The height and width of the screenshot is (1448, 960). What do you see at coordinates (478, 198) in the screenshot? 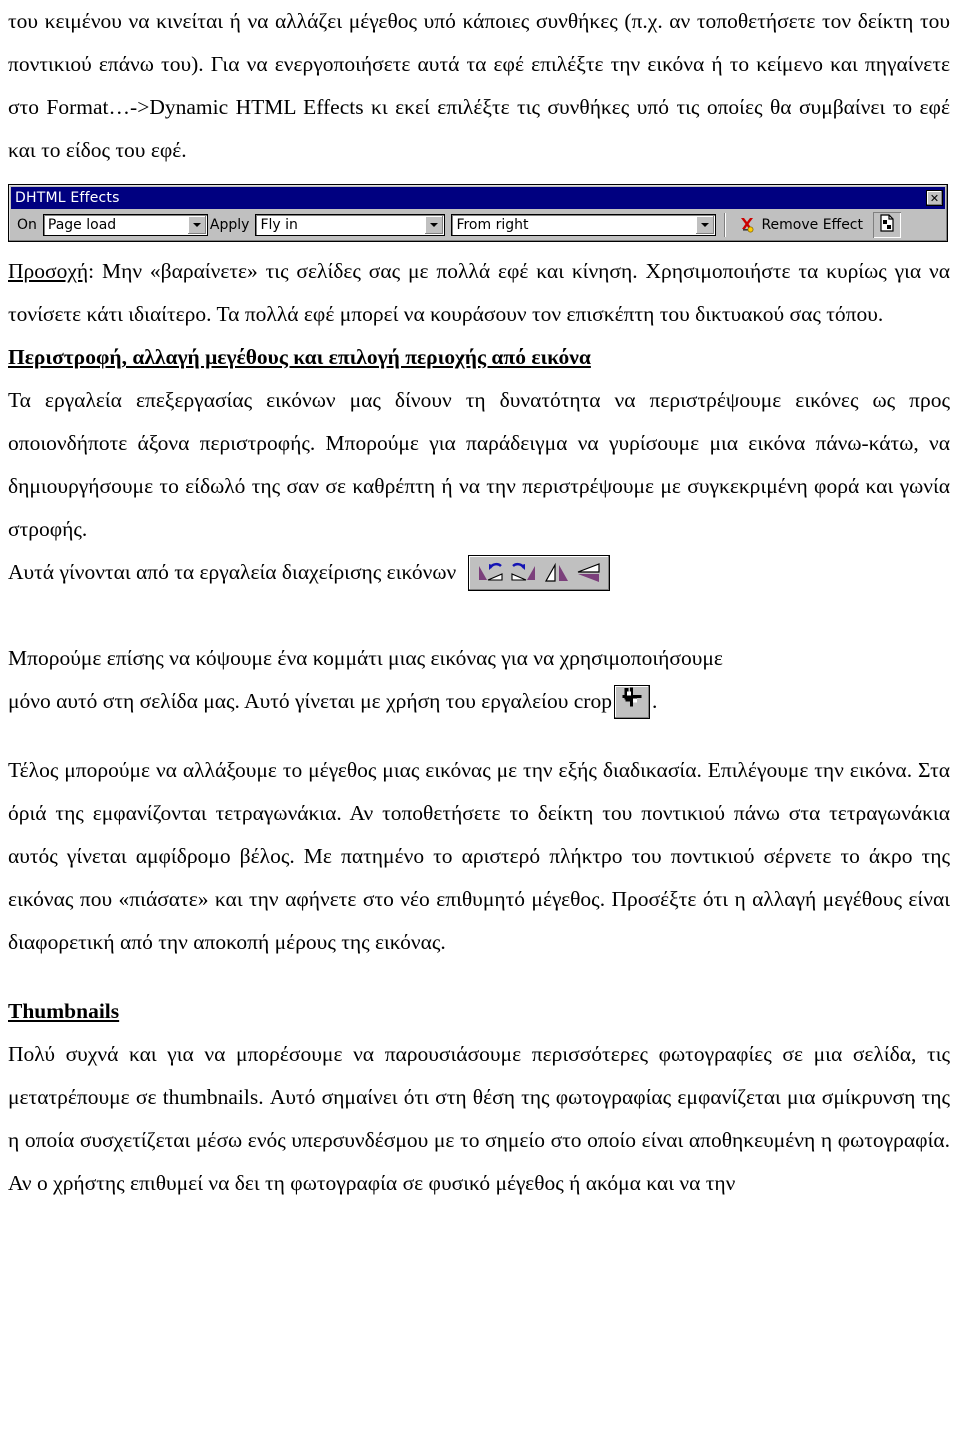
I see `dhtml-effects-titlebar: DHTML Effects ✕` at bounding box center [478, 198].